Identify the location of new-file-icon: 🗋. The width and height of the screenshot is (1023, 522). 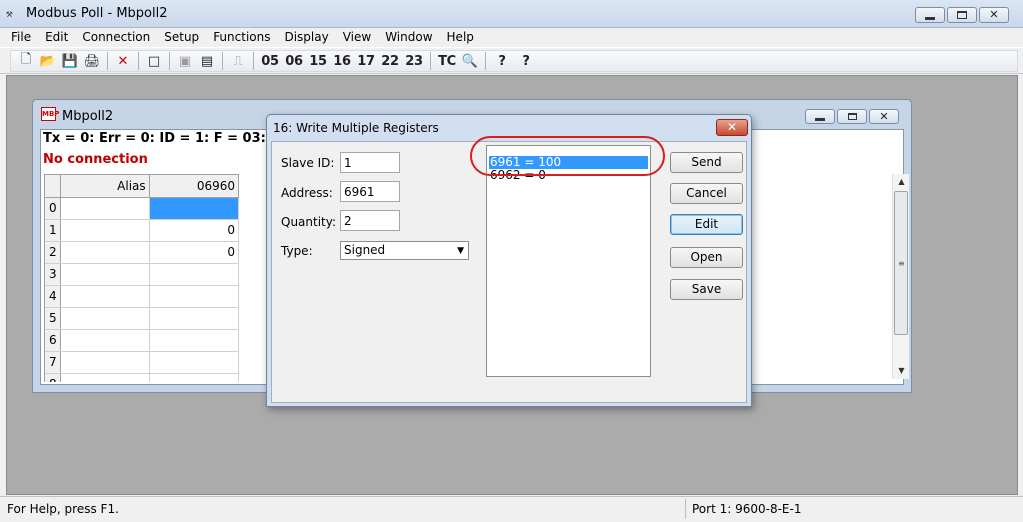
(26, 61).